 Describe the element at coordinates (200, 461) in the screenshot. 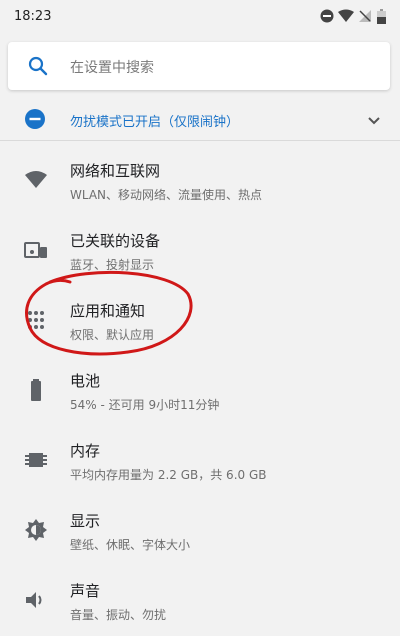

I see `settings-item-memory: 内存 平均内存用量为 2.2 GB，共 6.0 GB` at that location.